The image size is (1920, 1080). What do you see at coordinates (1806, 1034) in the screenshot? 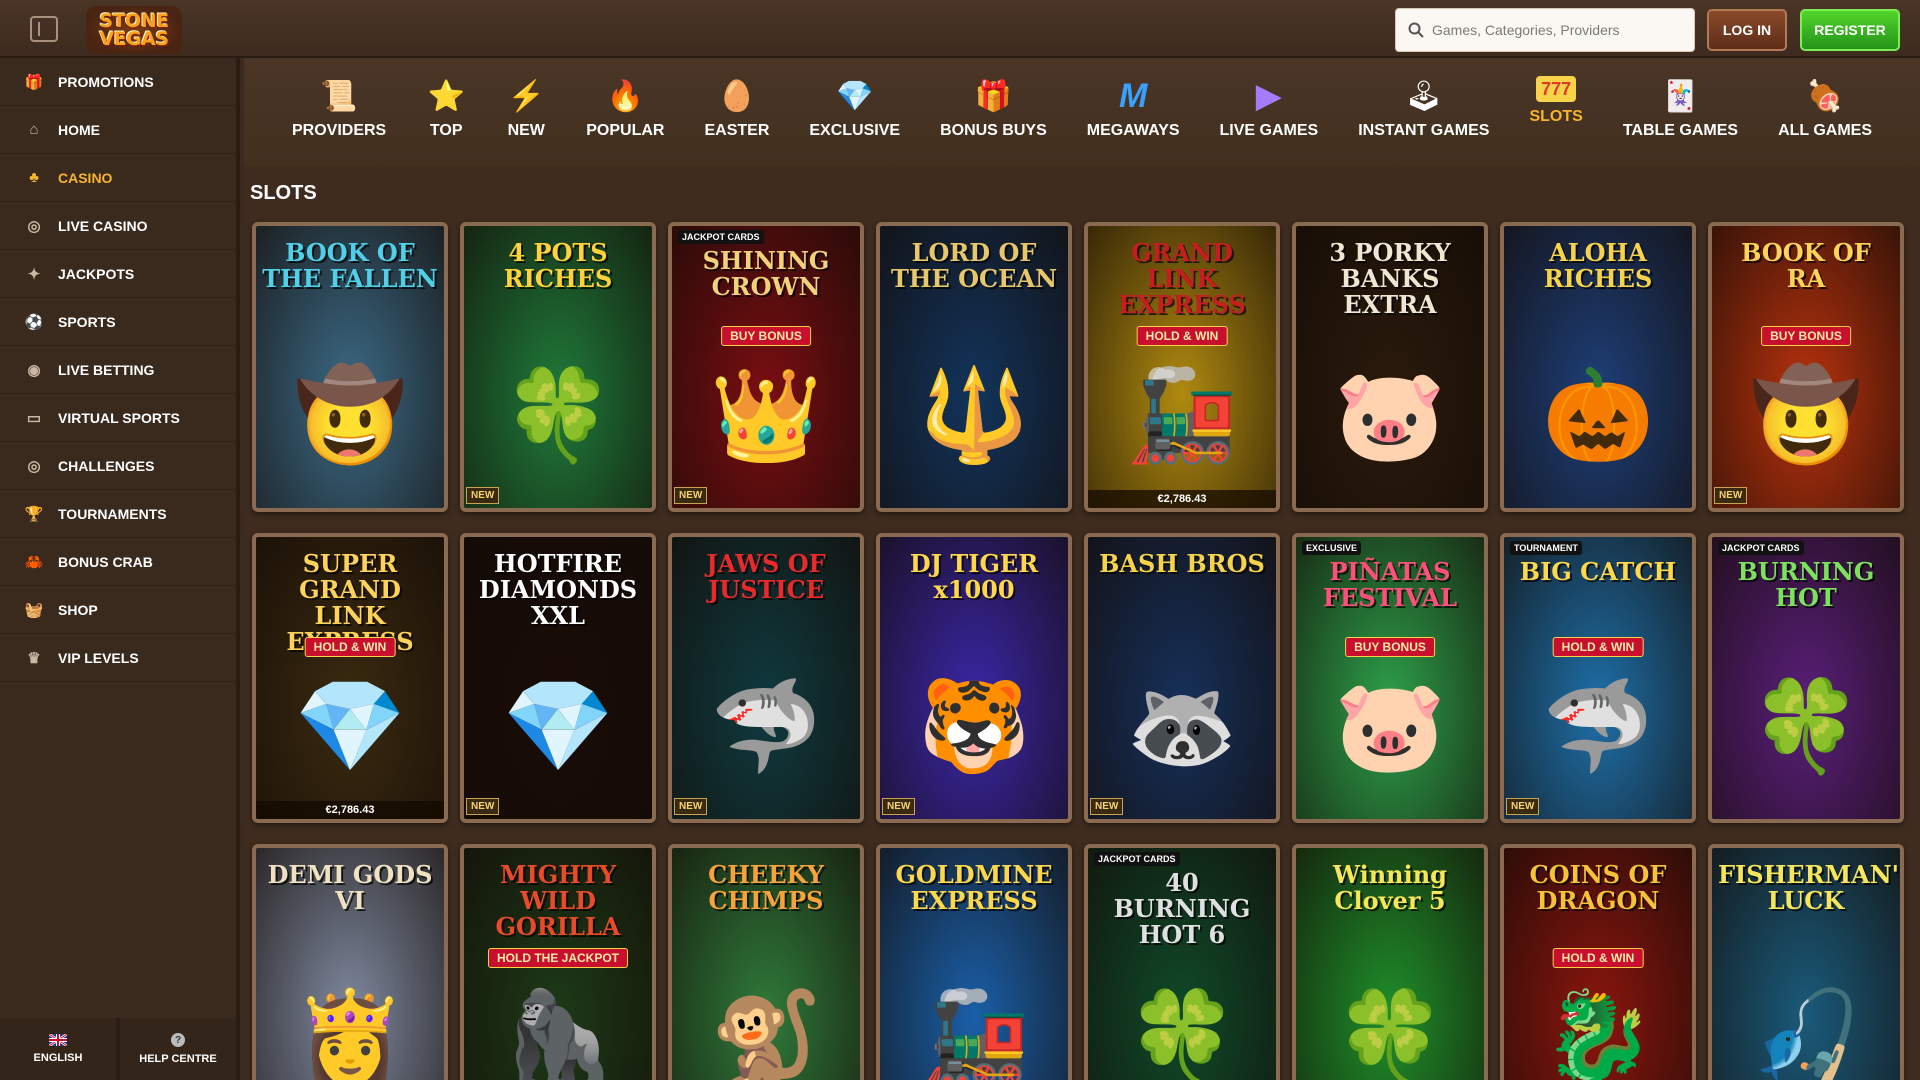
I see `game-artwork: 🎣` at bounding box center [1806, 1034].